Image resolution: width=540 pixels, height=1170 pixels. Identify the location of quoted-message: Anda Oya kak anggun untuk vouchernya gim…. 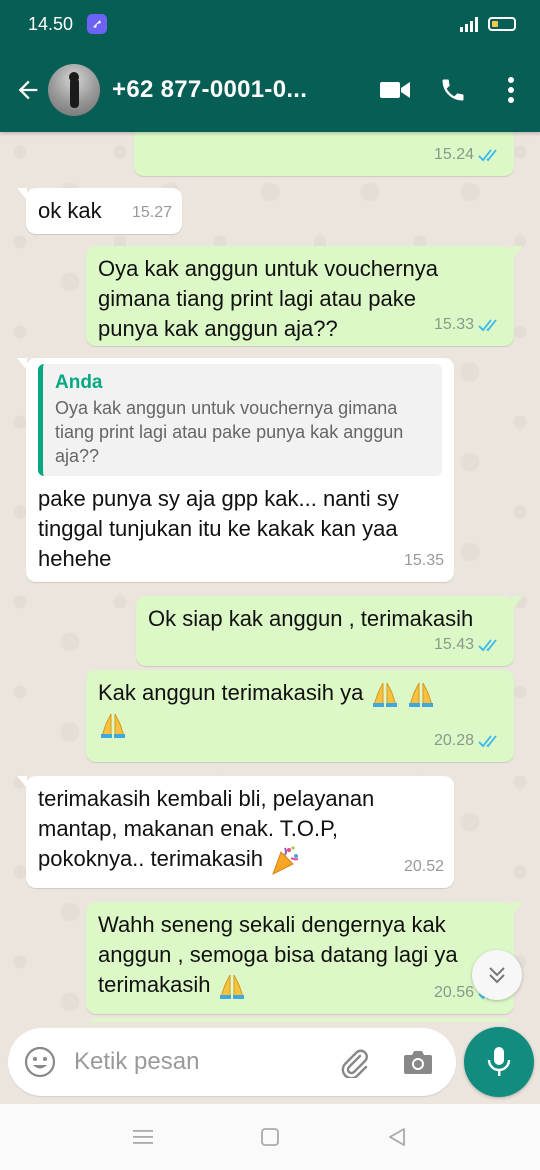
(240, 420).